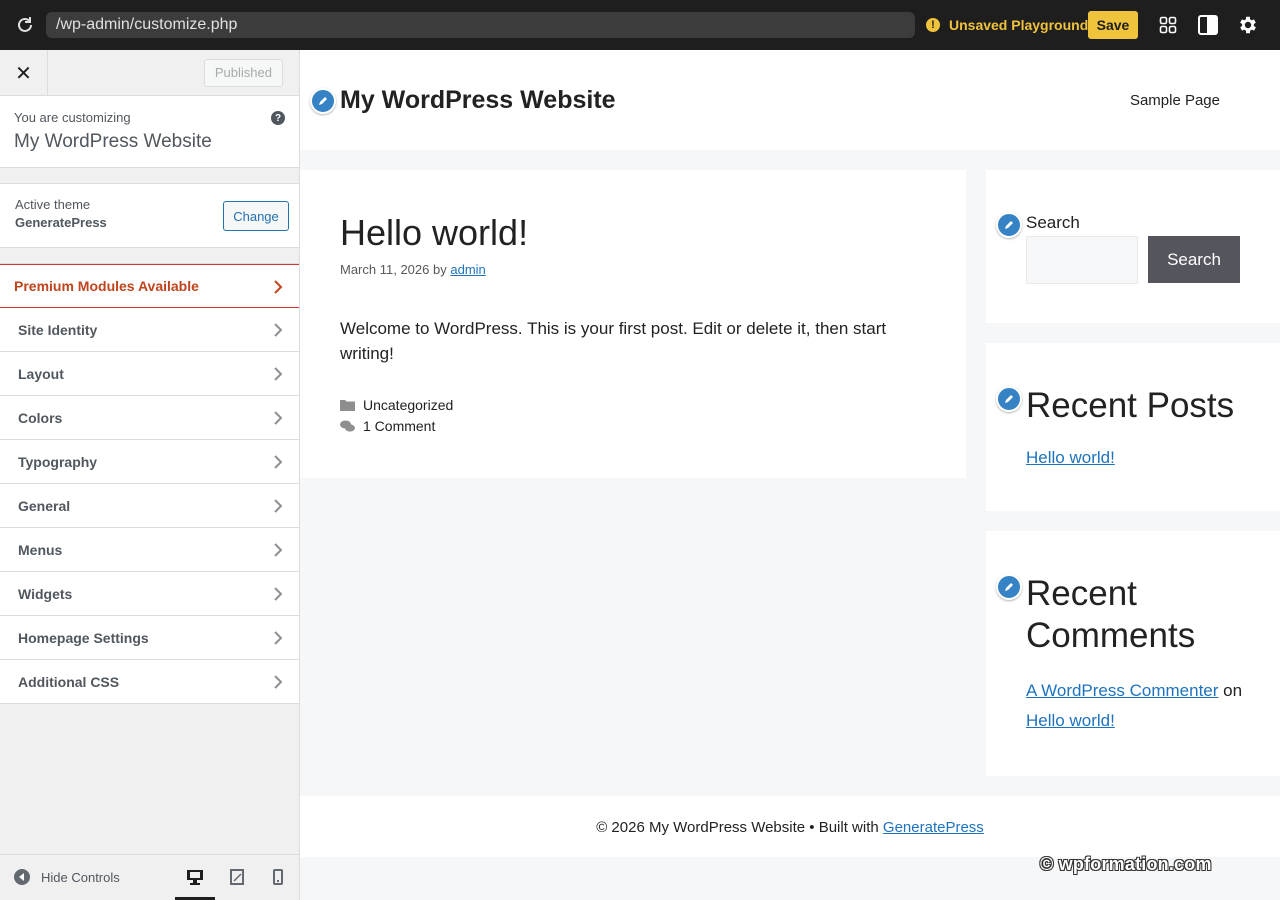  I want to click on section-label: Additional CSS, so click(69, 681).